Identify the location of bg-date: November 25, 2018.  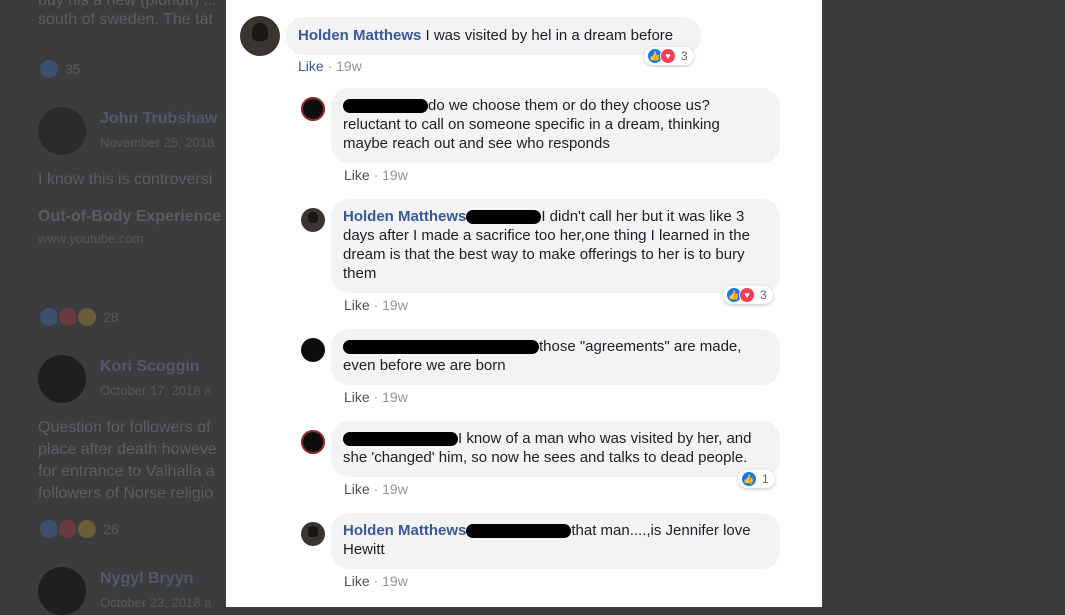
(157, 142).